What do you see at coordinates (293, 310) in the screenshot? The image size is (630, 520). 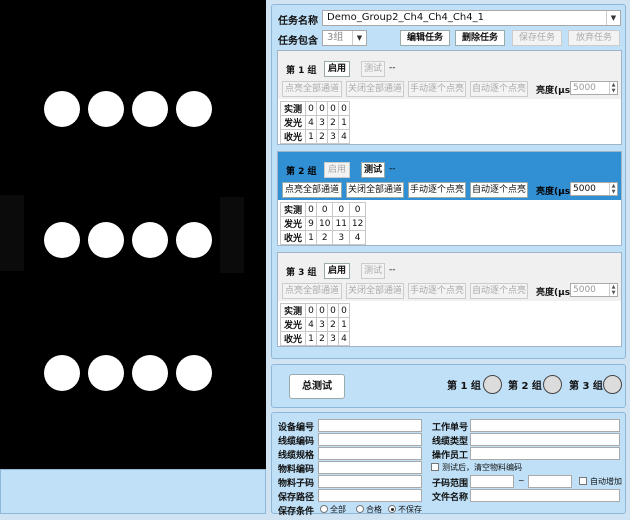 I see `row-label: 实测` at bounding box center [293, 310].